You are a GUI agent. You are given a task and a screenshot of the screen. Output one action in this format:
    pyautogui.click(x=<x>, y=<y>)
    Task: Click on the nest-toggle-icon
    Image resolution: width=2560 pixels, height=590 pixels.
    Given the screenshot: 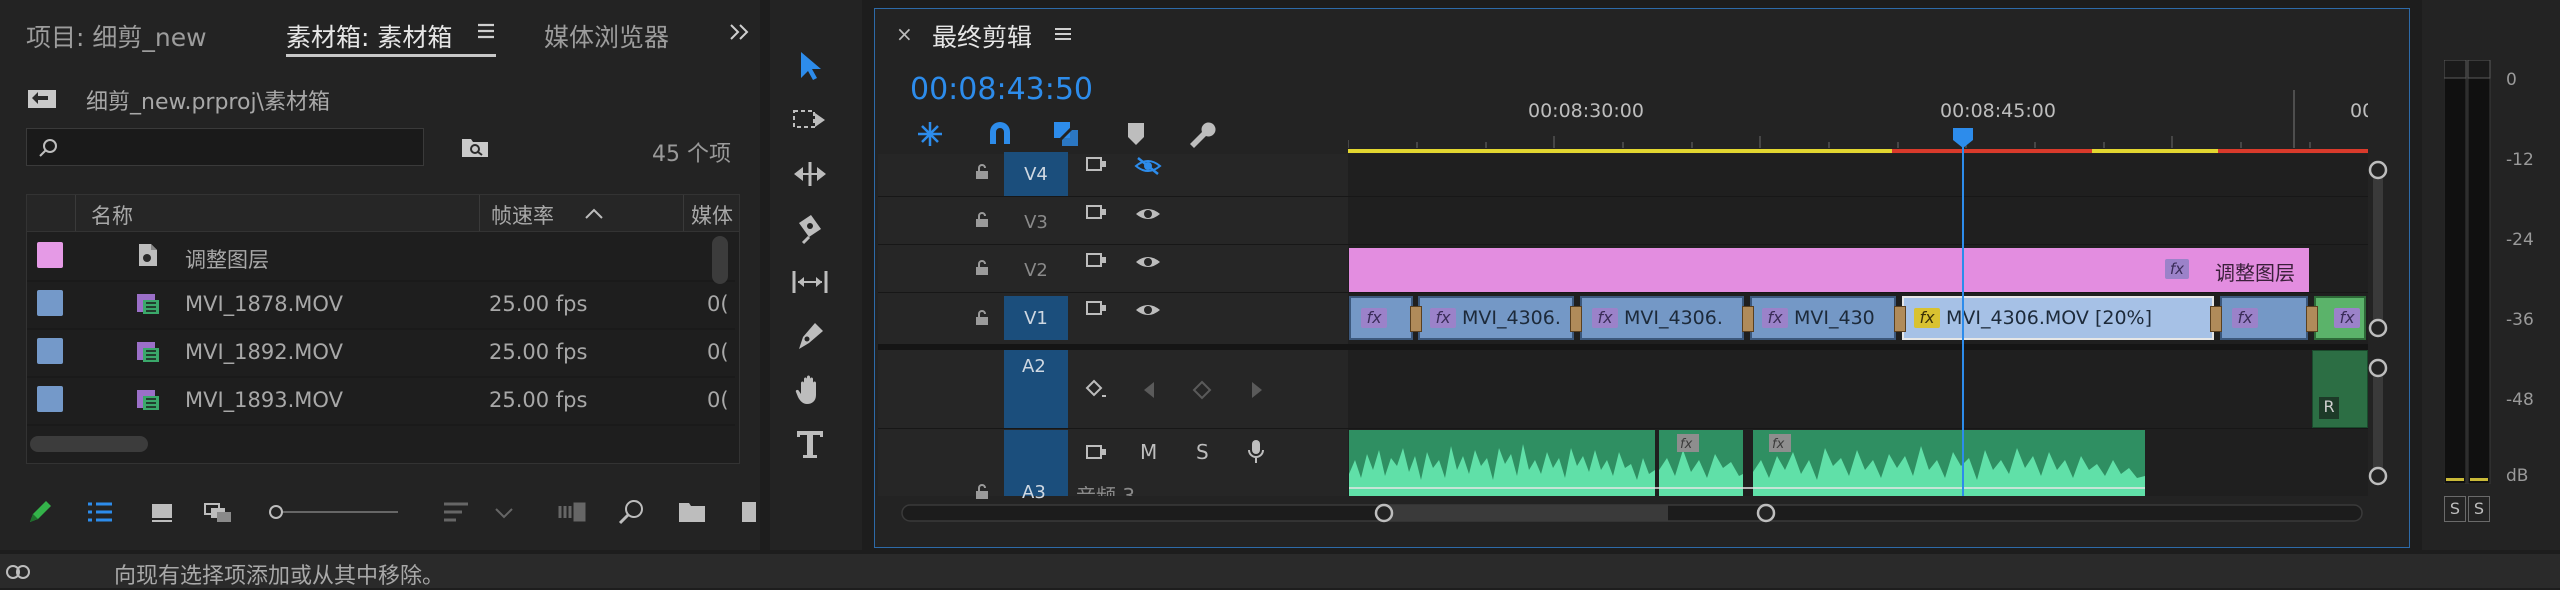 What is the action you would take?
    pyautogui.click(x=930, y=134)
    